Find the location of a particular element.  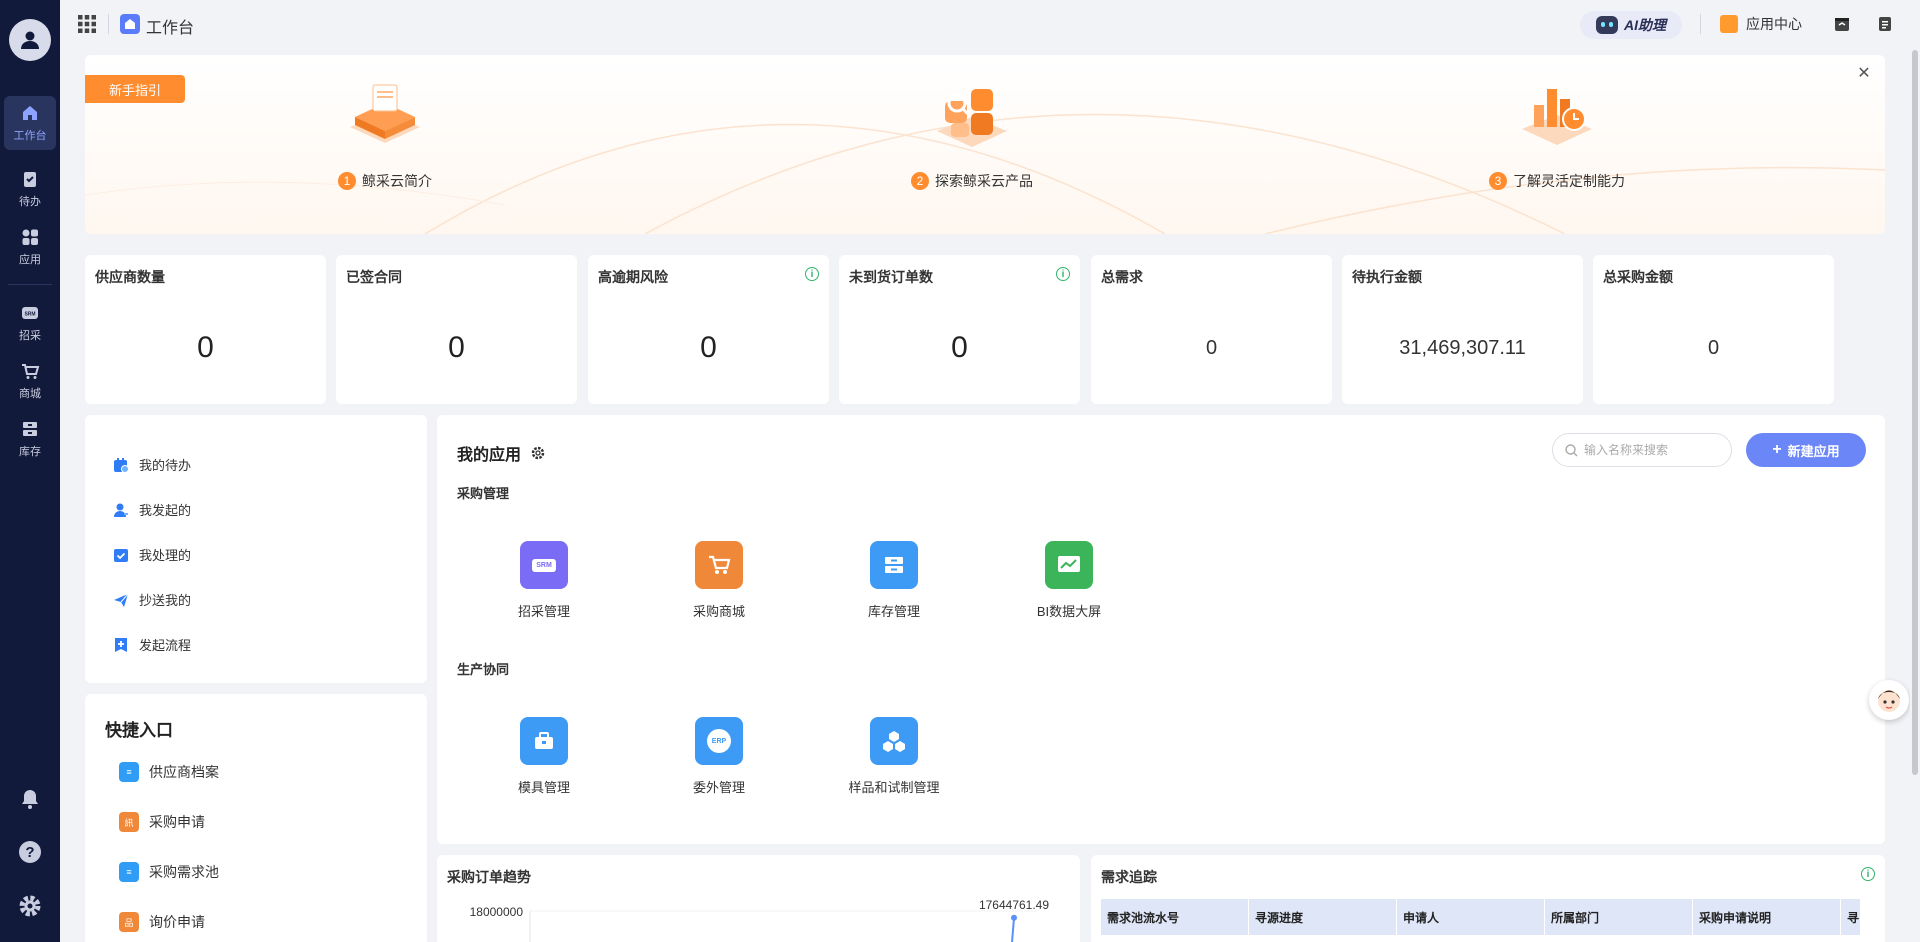

rail-item-apps: 应用 is located at coordinates (30, 247).